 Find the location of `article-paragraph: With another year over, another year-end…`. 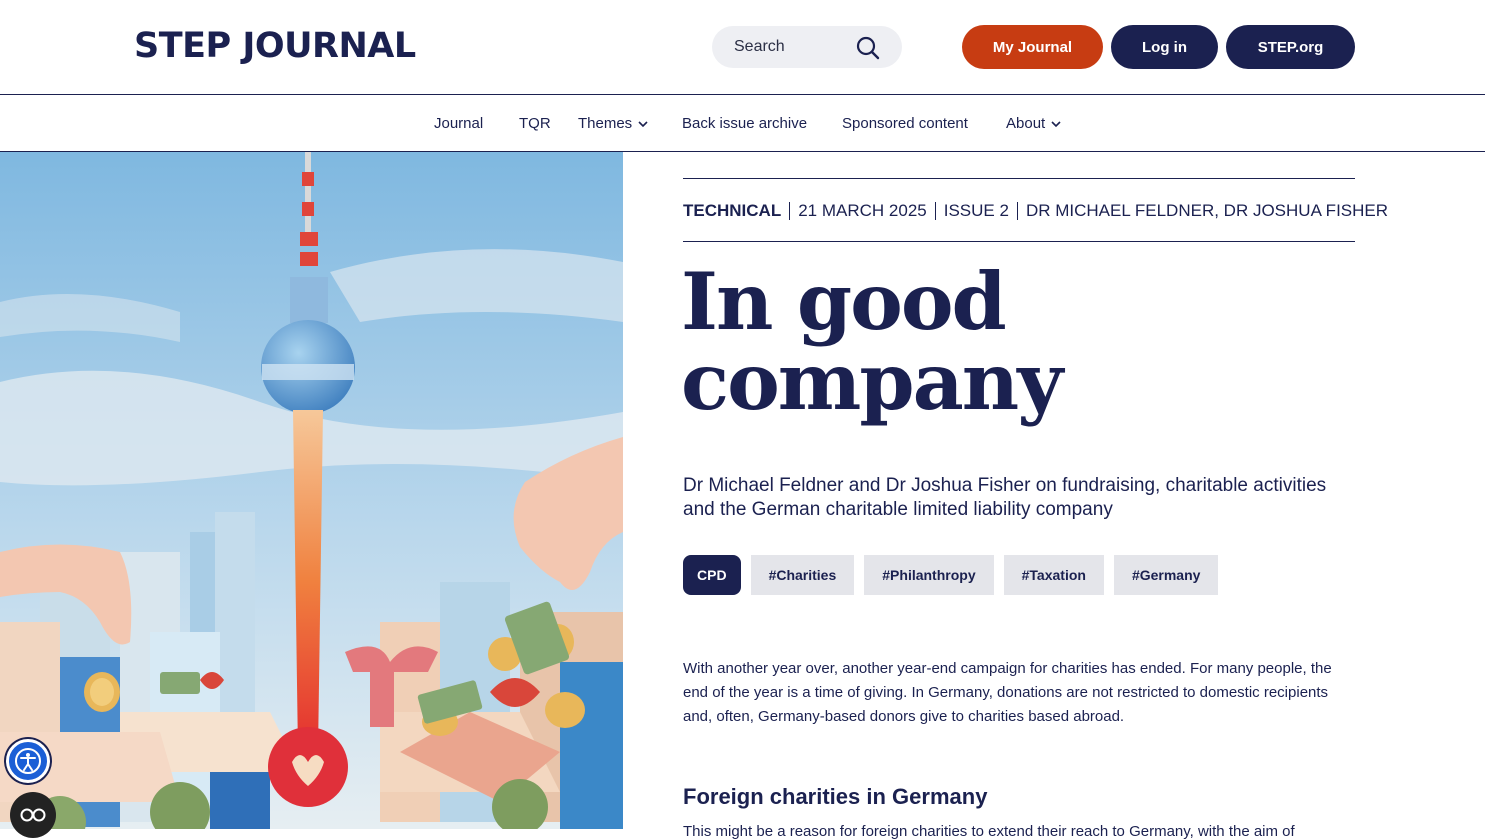

article-paragraph: With another year over, another year-end… is located at coordinates (1007, 692).